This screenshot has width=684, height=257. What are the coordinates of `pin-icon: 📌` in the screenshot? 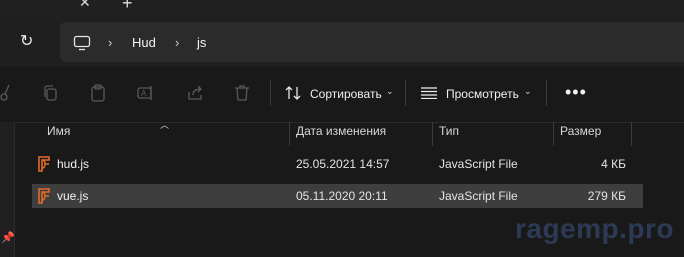 It's located at (8, 237).